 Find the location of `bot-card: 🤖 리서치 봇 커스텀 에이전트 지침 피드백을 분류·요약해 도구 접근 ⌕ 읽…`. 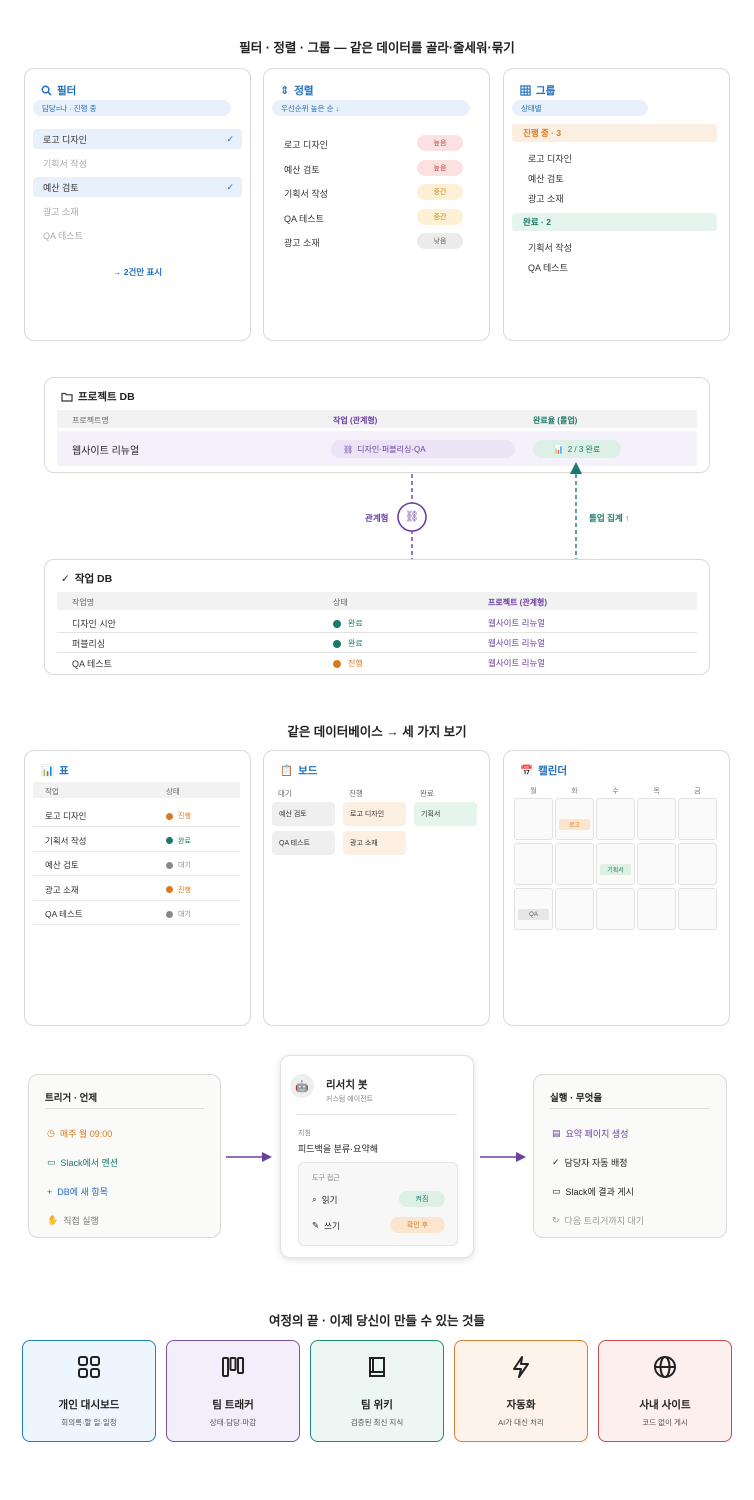

bot-card: 🤖 리서치 봇 커스텀 에이전트 지침 피드백을 분류·요약해 도구 접근 ⌕ 읽… is located at coordinates (377, 1156).